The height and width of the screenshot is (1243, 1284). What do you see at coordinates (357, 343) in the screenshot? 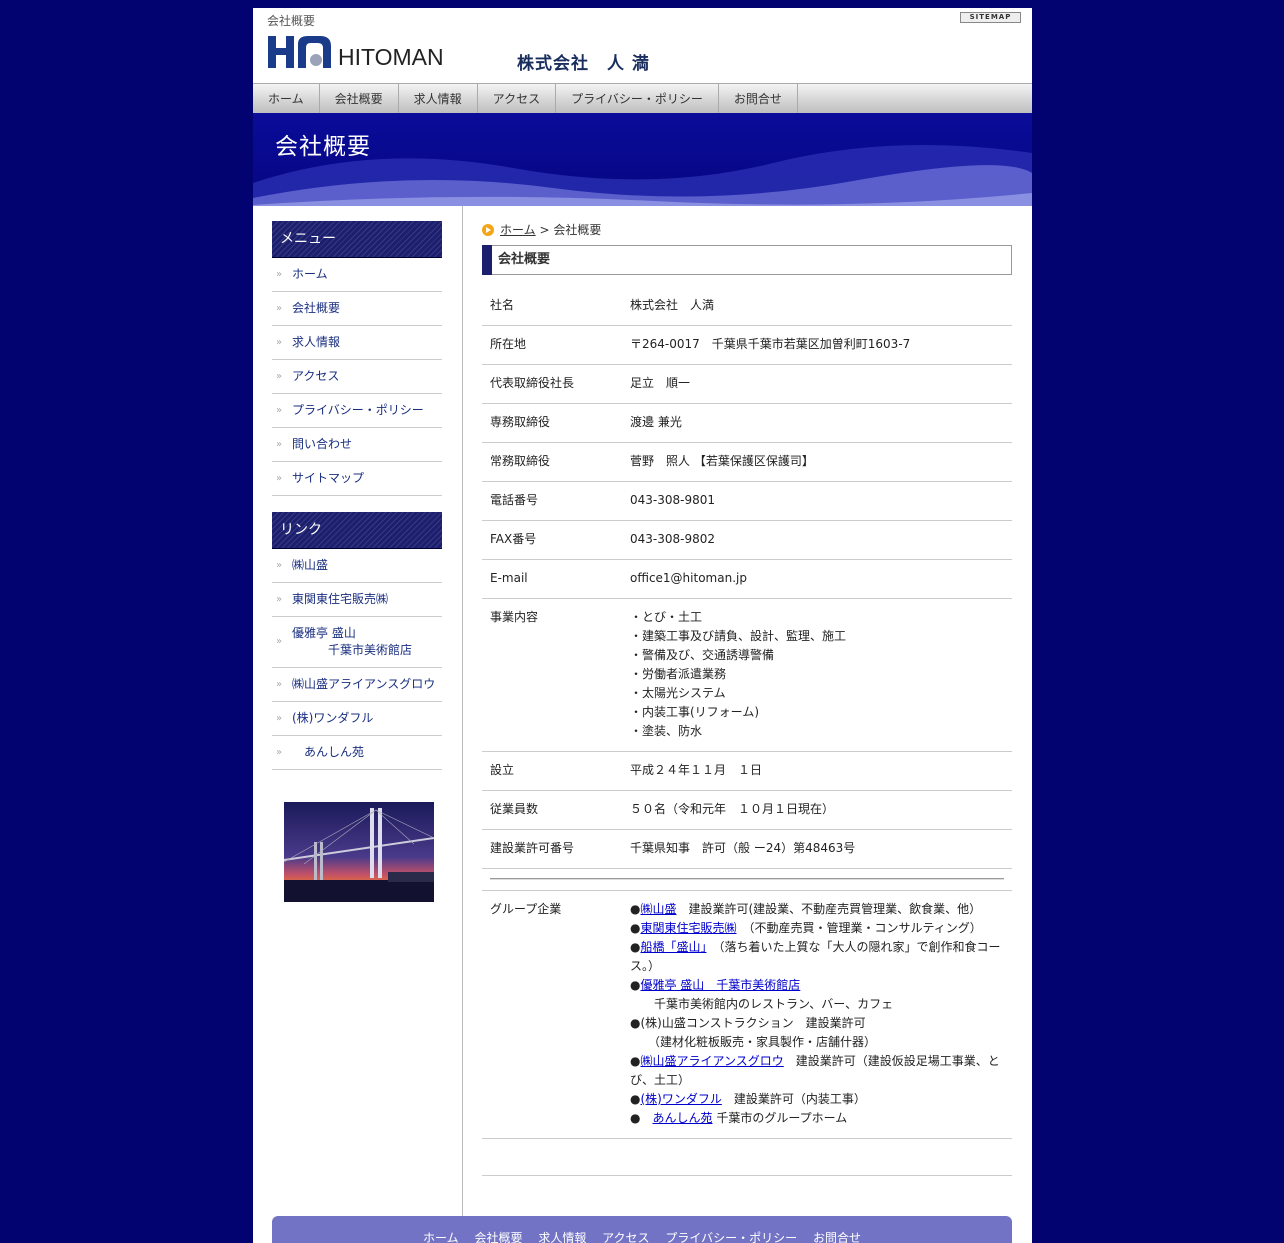
I see `sidebar-item-recruit: » 求人情報` at bounding box center [357, 343].